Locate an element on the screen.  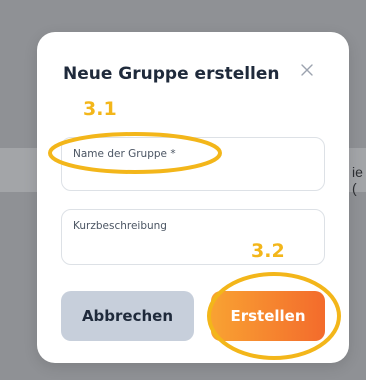
group-name-label: Name der Gruppe * is located at coordinates (124, 154).